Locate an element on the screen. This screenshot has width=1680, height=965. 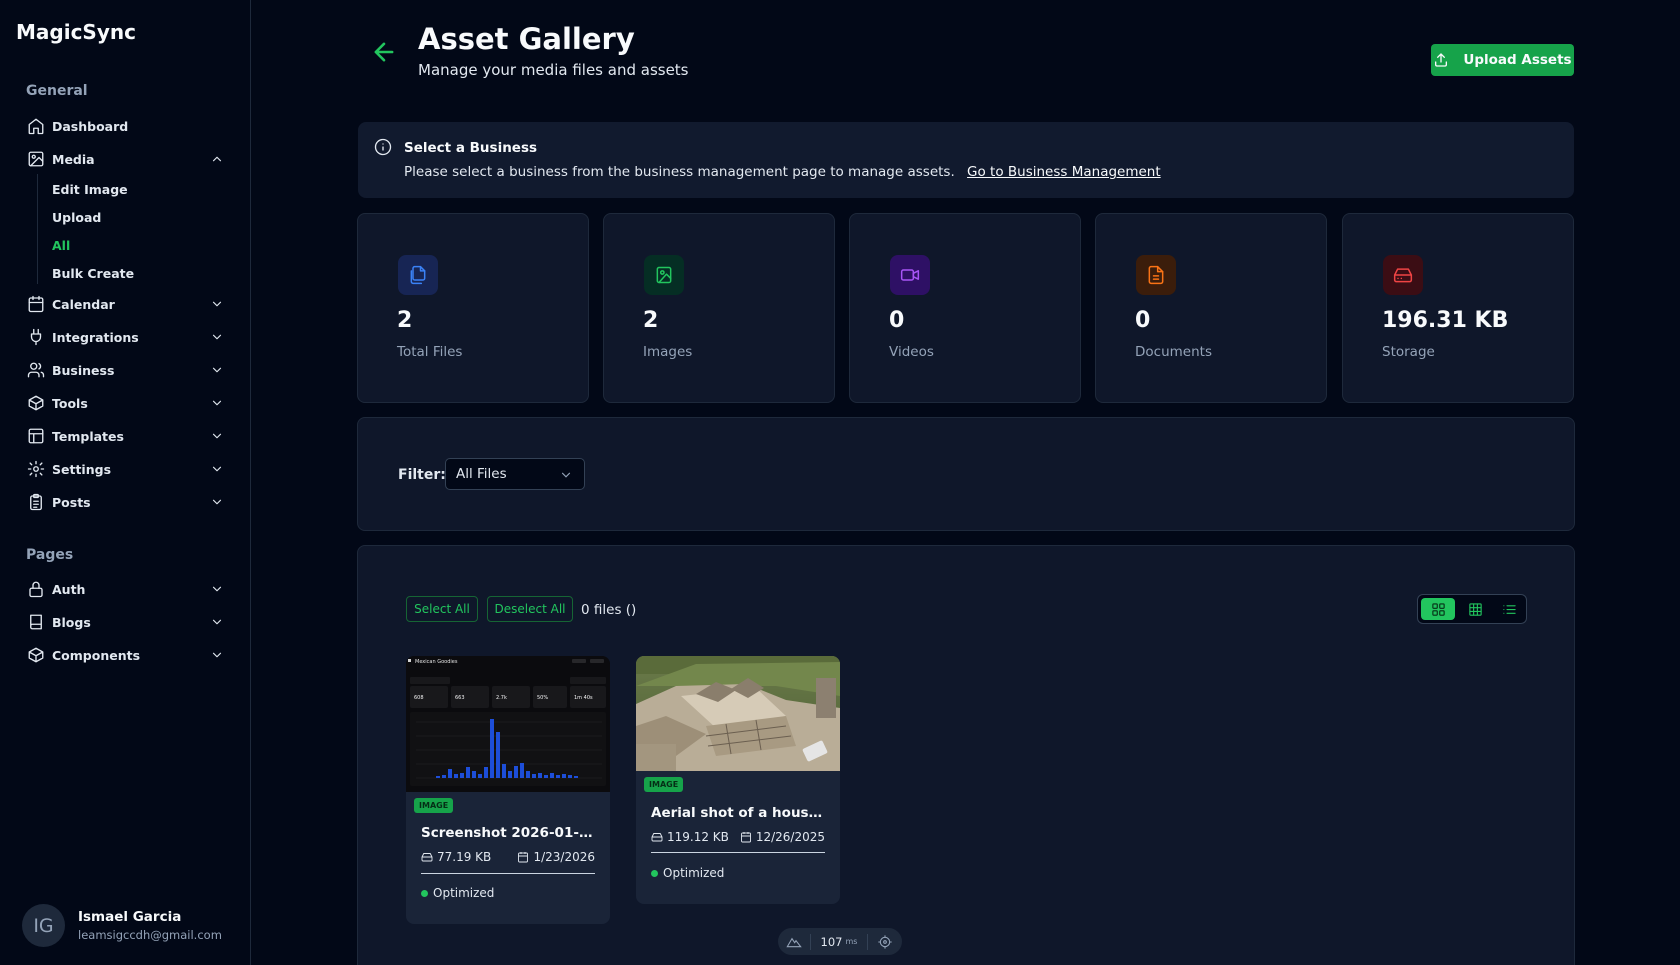
list-icon is located at coordinates (1509, 609).